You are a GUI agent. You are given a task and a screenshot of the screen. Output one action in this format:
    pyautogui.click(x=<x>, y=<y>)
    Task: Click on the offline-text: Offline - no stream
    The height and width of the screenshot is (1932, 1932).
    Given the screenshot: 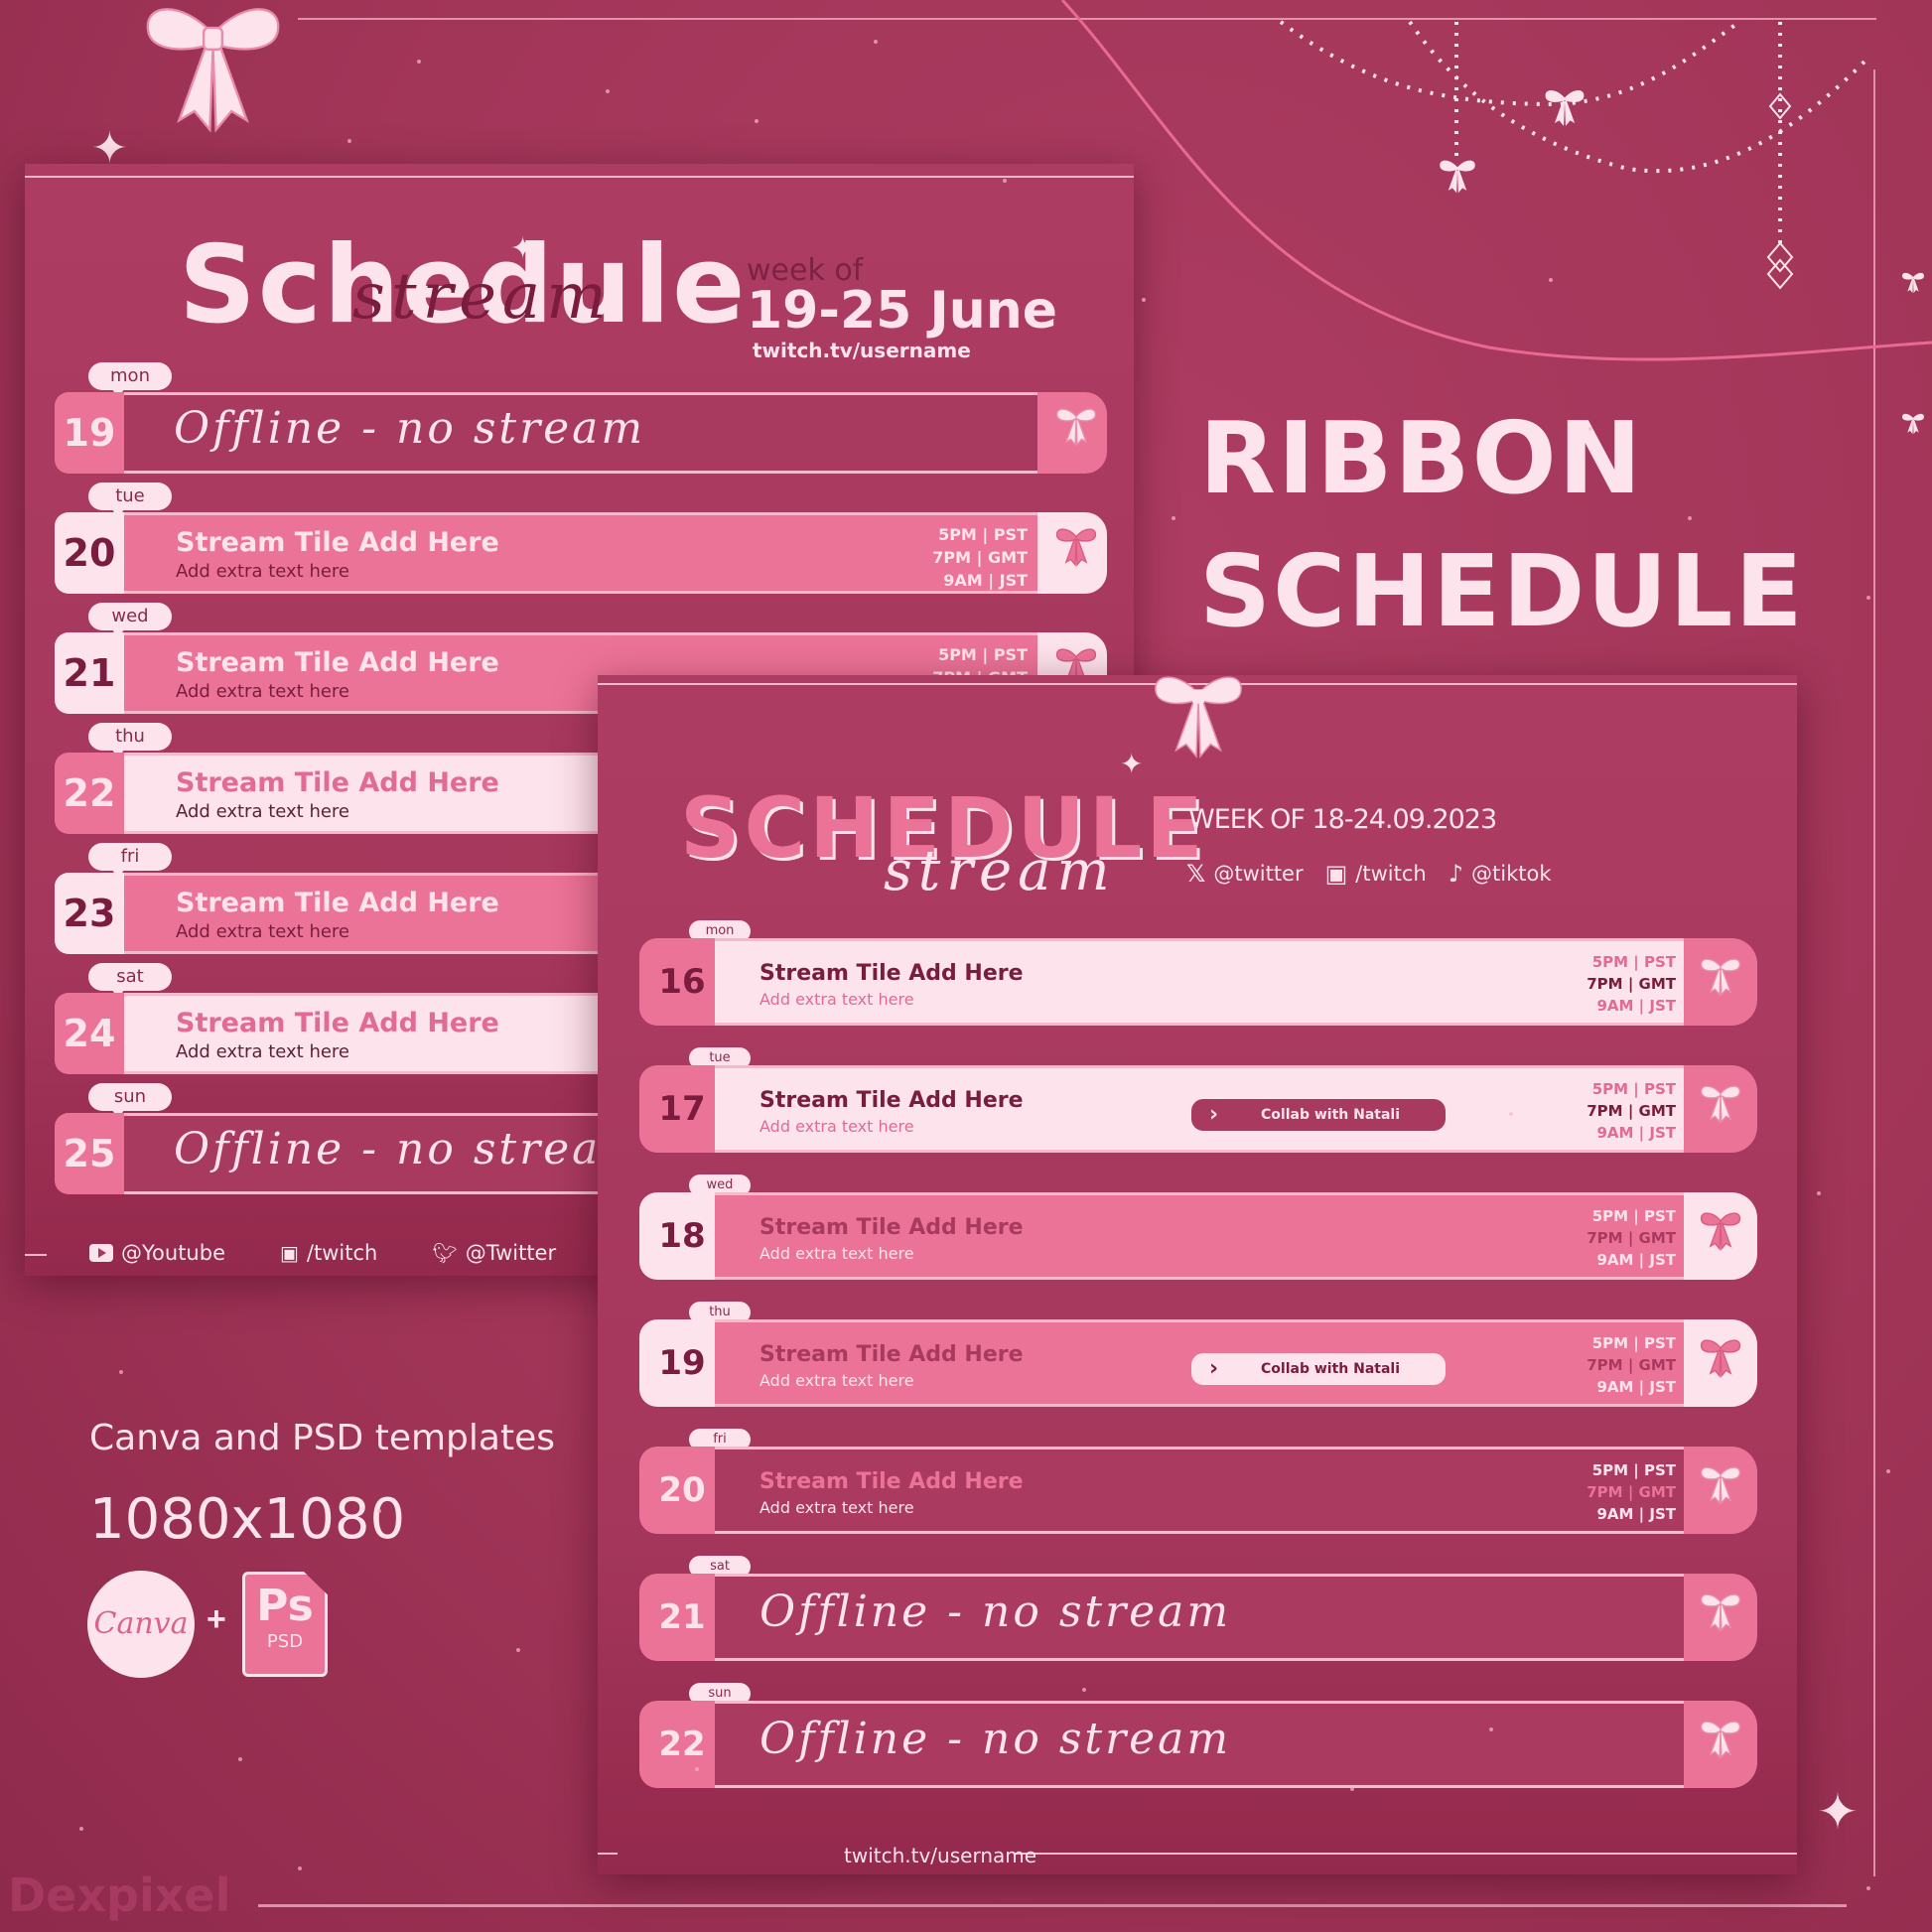 What is the action you would take?
    pyautogui.click(x=996, y=1739)
    